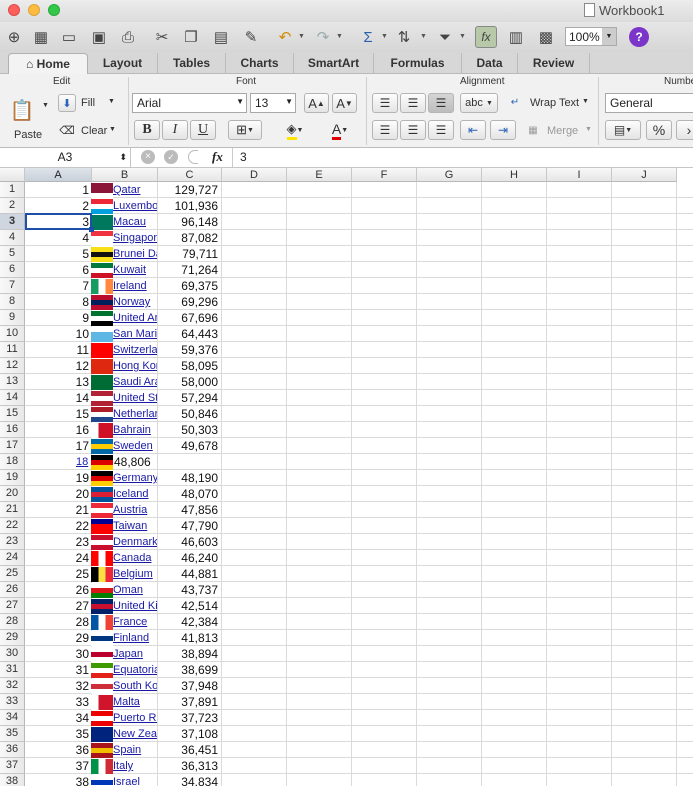 Image resolution: width=693 pixels, height=786 pixels. What do you see at coordinates (245, 130) in the screenshot?
I see `borders-icon: ⊞ ▼` at bounding box center [245, 130].